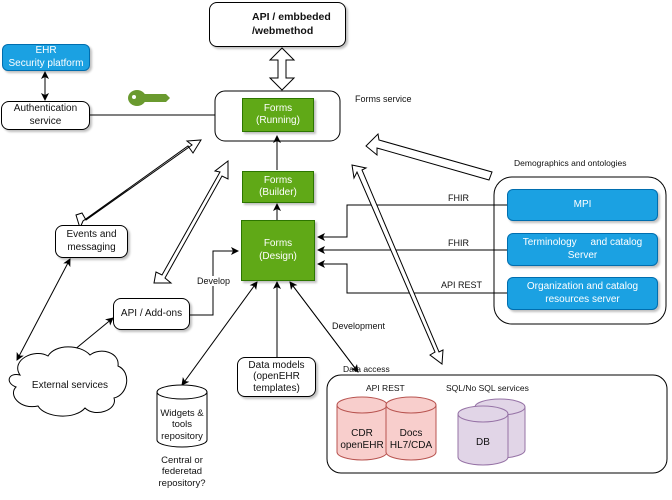  Describe the element at coordinates (570, 163) in the screenshot. I see `demographics-title: Demographics and ontologies` at that location.